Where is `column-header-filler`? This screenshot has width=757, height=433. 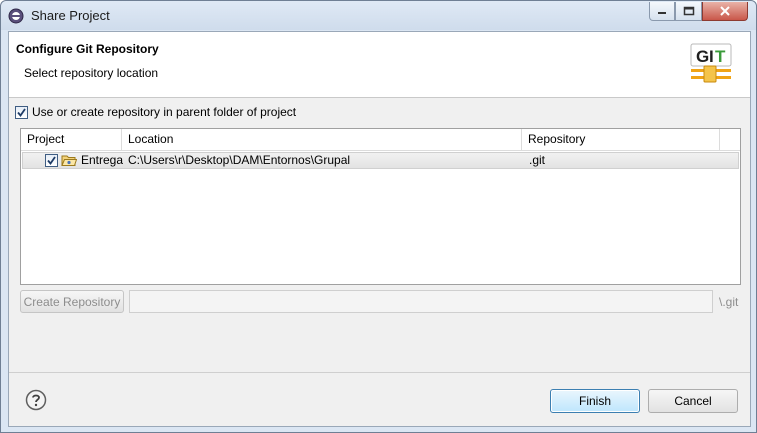 column-header-filler is located at coordinates (730, 140).